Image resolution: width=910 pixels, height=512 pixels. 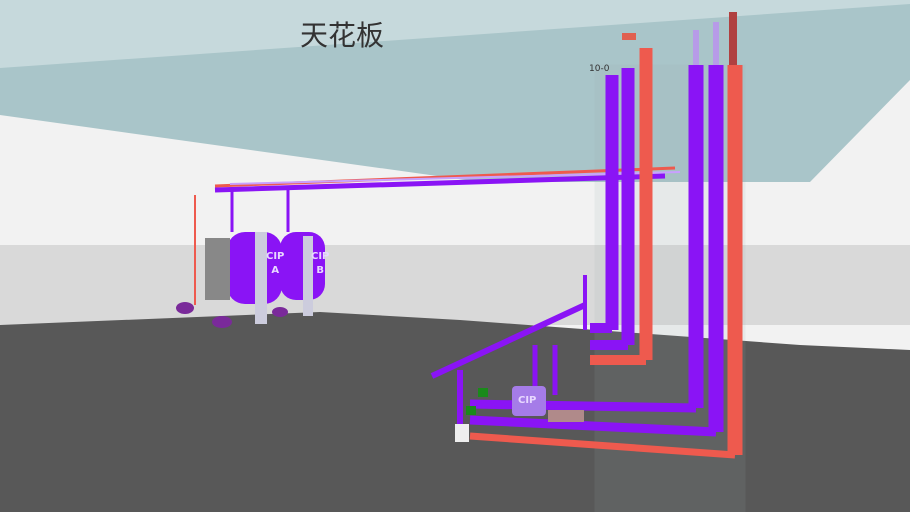 I want to click on level-label: 10-0, so click(x=599, y=69).